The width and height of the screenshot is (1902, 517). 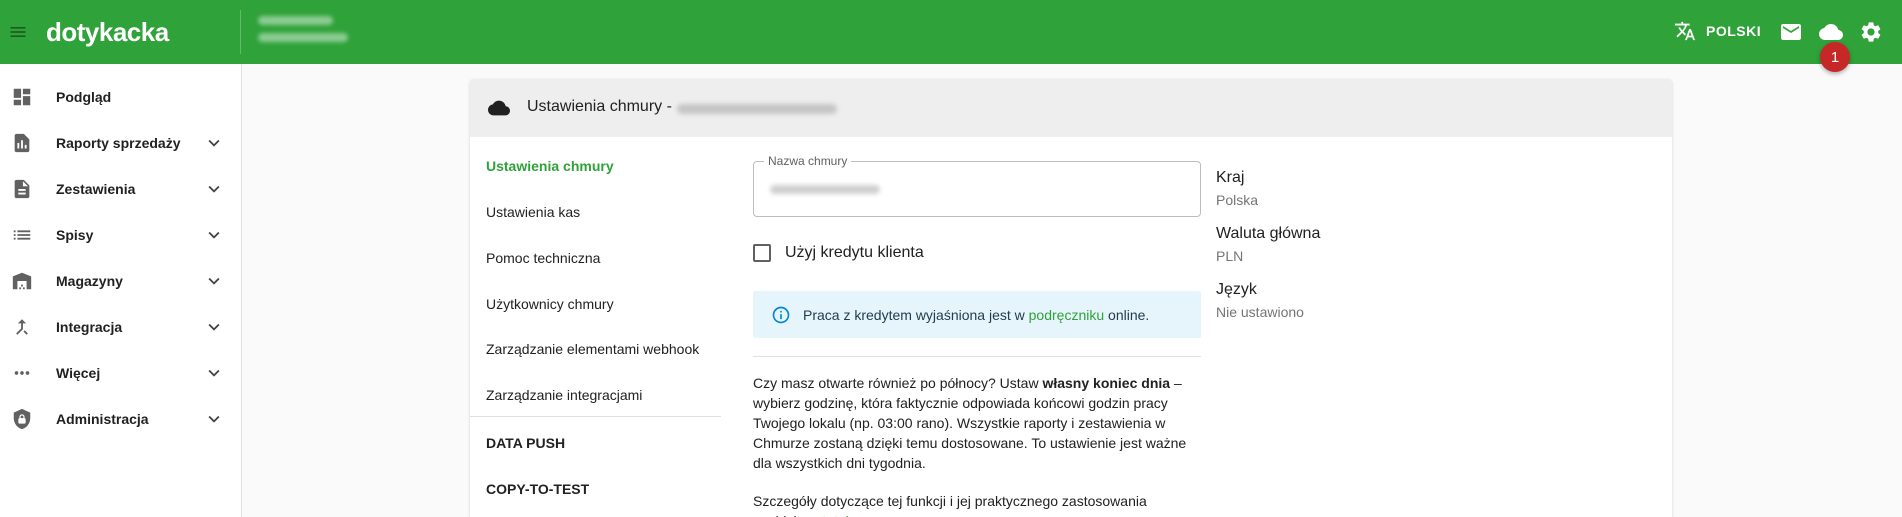 I want to click on menu-icon, so click(x=18, y=32).